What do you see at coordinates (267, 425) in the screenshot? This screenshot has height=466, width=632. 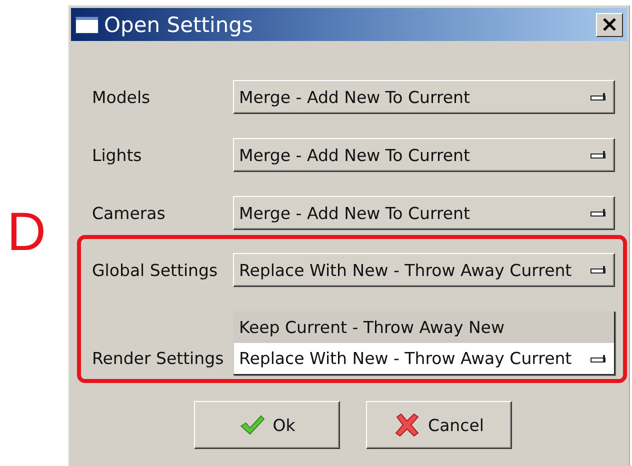 I see `ok-button: Ok` at bounding box center [267, 425].